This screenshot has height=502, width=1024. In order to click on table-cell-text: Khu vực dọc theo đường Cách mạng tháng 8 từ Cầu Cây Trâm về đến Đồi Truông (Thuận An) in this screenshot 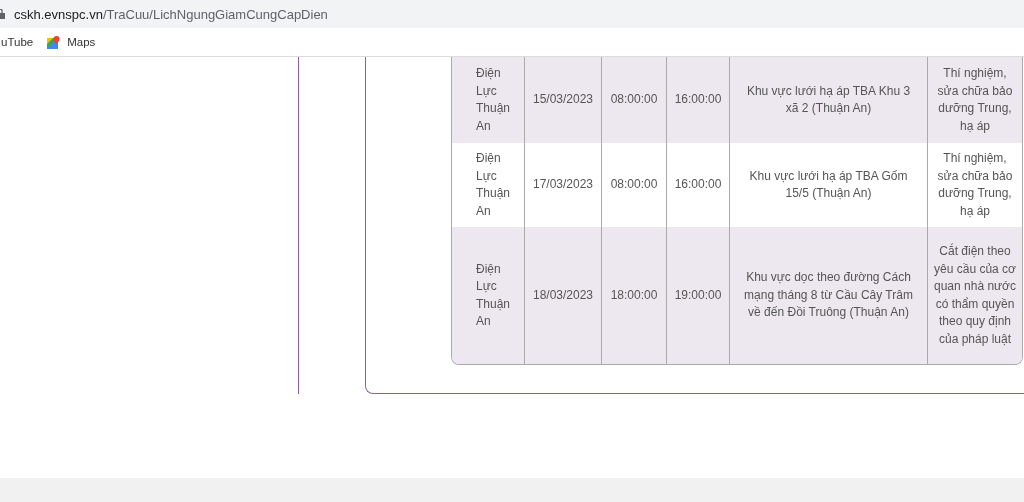, I will do `click(828, 295)`.